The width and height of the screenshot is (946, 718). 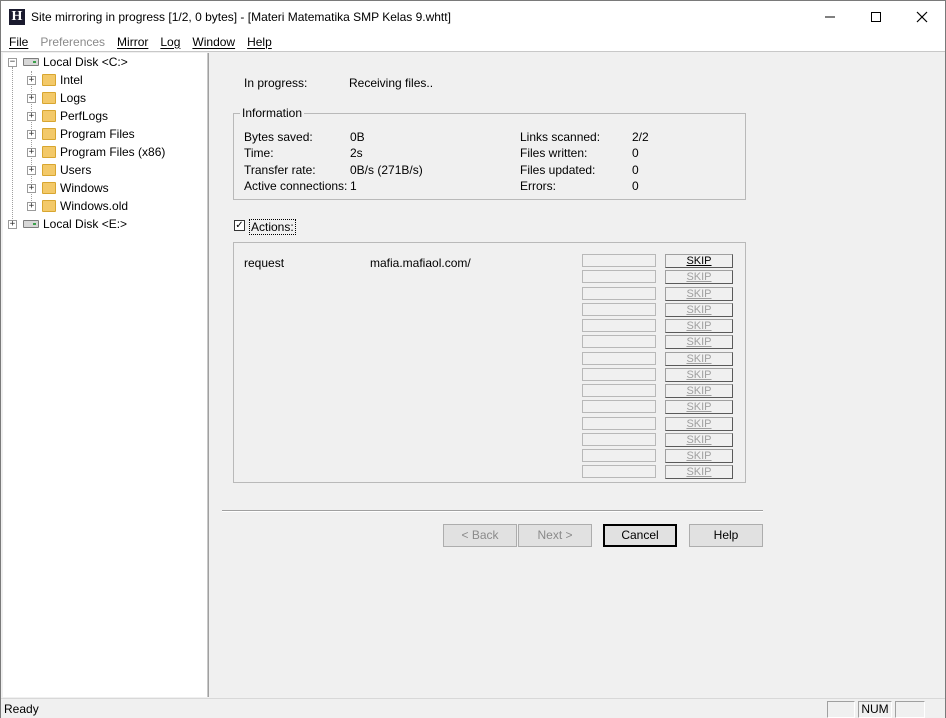 I want to click on tree-item-drive-c: − Local Disk <C:>, so click(x=68, y=62).